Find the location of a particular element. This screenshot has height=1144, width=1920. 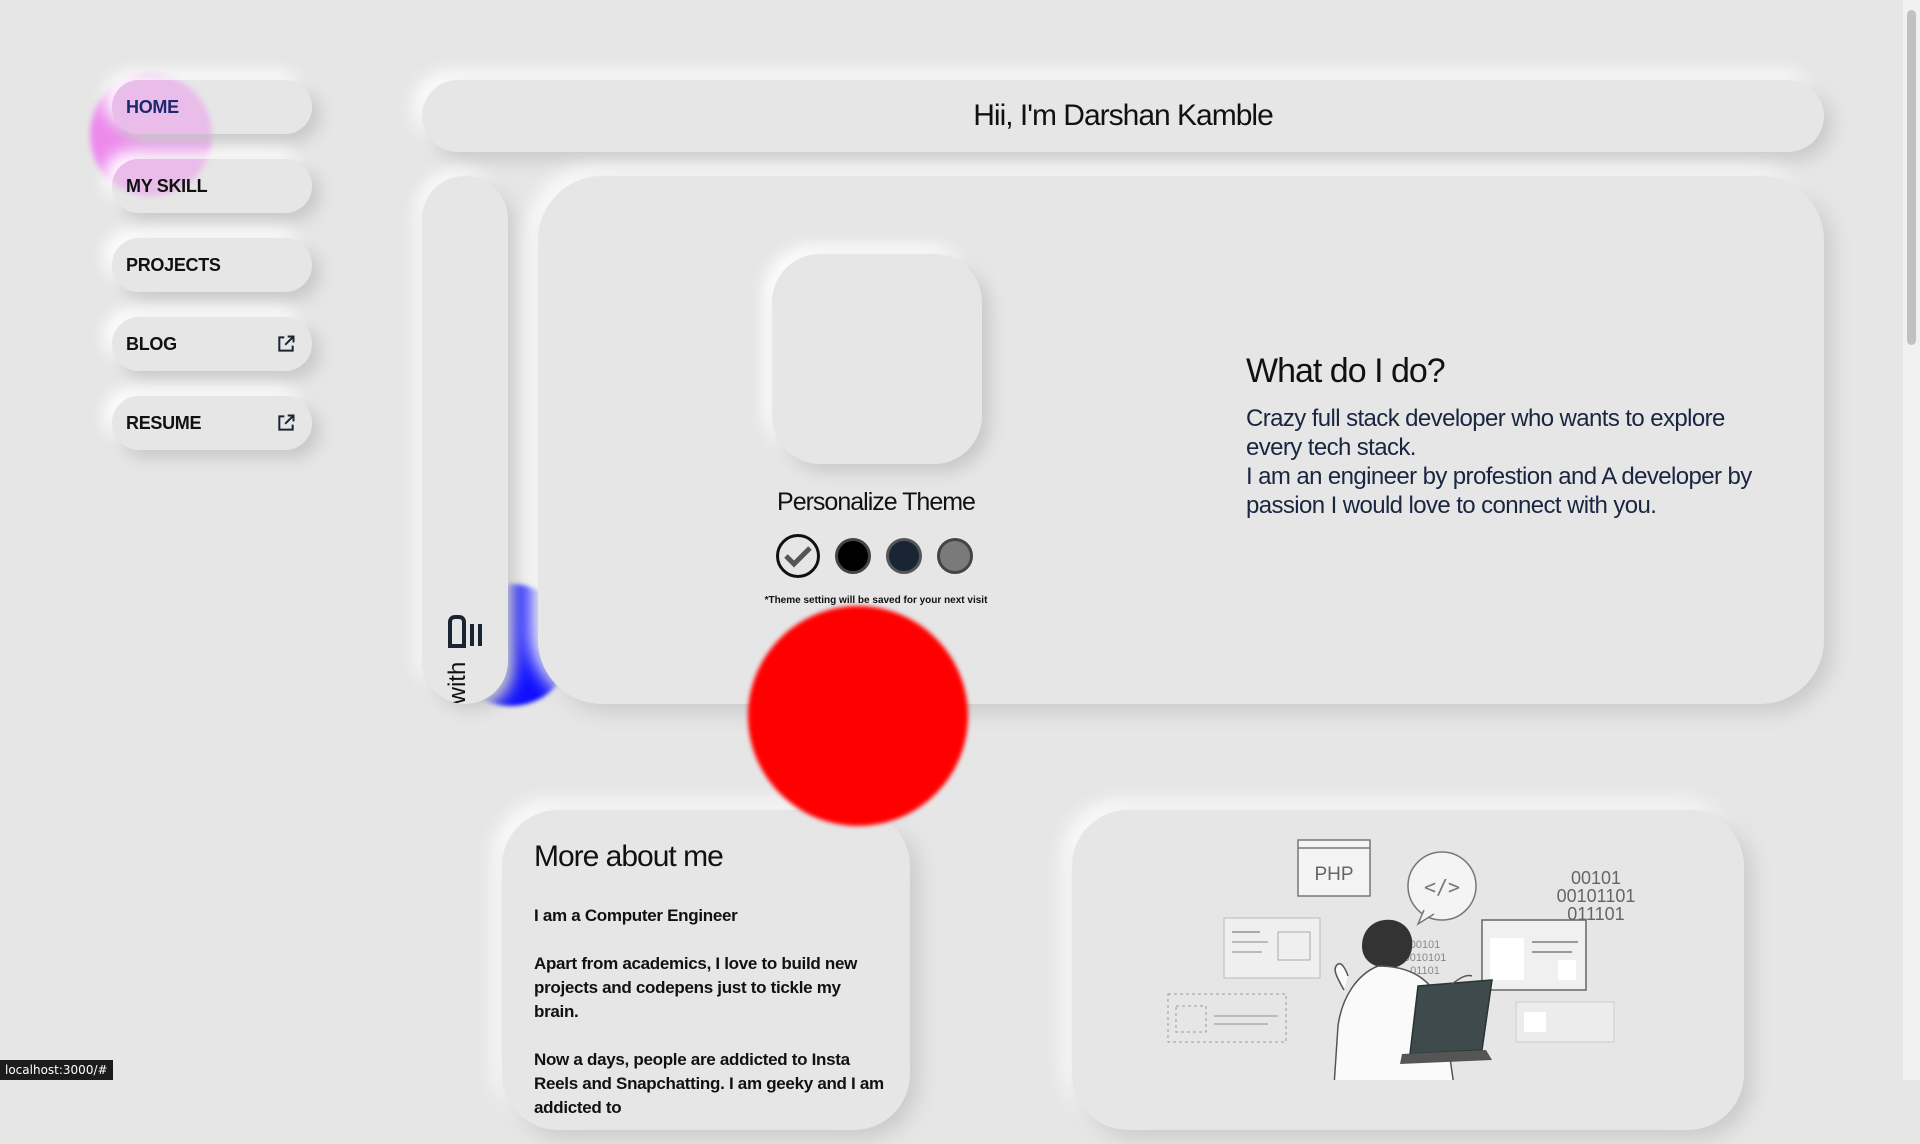

nav-item-resume: RESUME is located at coordinates (212, 423).